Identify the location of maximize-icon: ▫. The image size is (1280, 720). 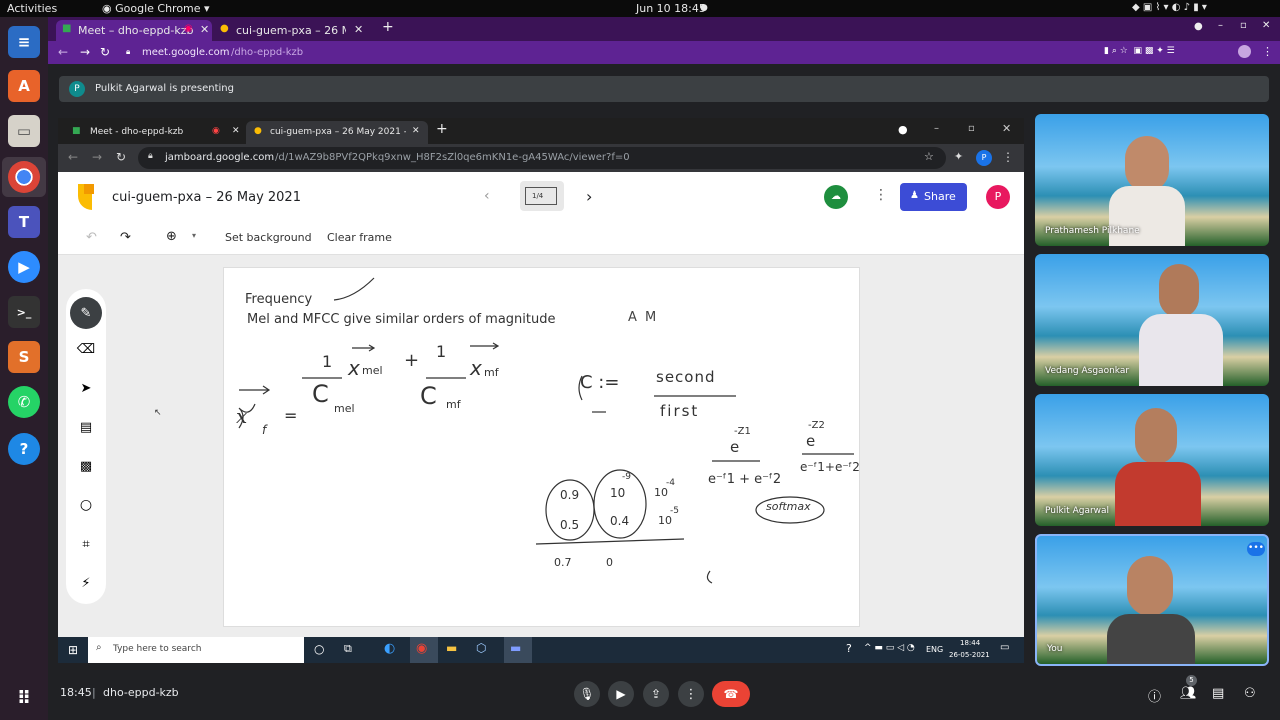
(1243, 25).